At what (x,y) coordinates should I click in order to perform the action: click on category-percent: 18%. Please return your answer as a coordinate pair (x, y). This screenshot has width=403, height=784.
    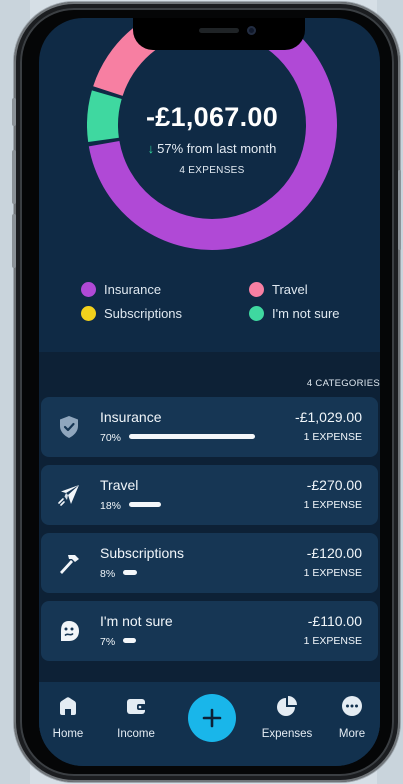
    Looking at the image, I should click on (111, 506).